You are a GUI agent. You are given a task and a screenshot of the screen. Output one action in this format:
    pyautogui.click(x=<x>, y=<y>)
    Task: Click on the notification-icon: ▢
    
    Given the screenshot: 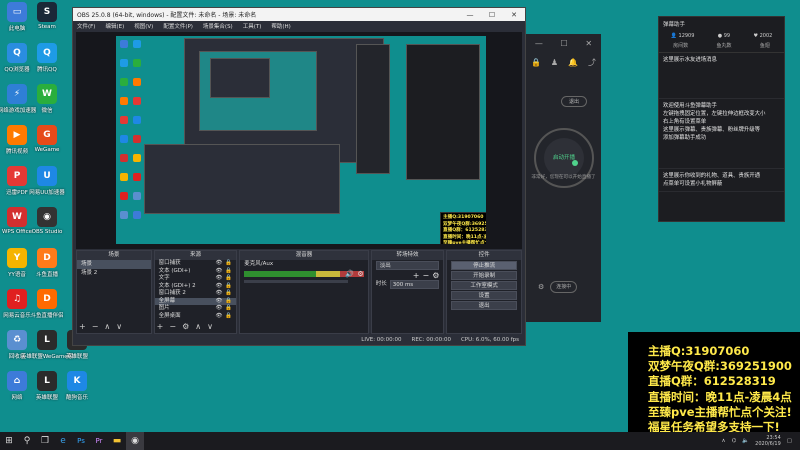 What is the action you would take?
    pyautogui.click(x=789, y=441)
    